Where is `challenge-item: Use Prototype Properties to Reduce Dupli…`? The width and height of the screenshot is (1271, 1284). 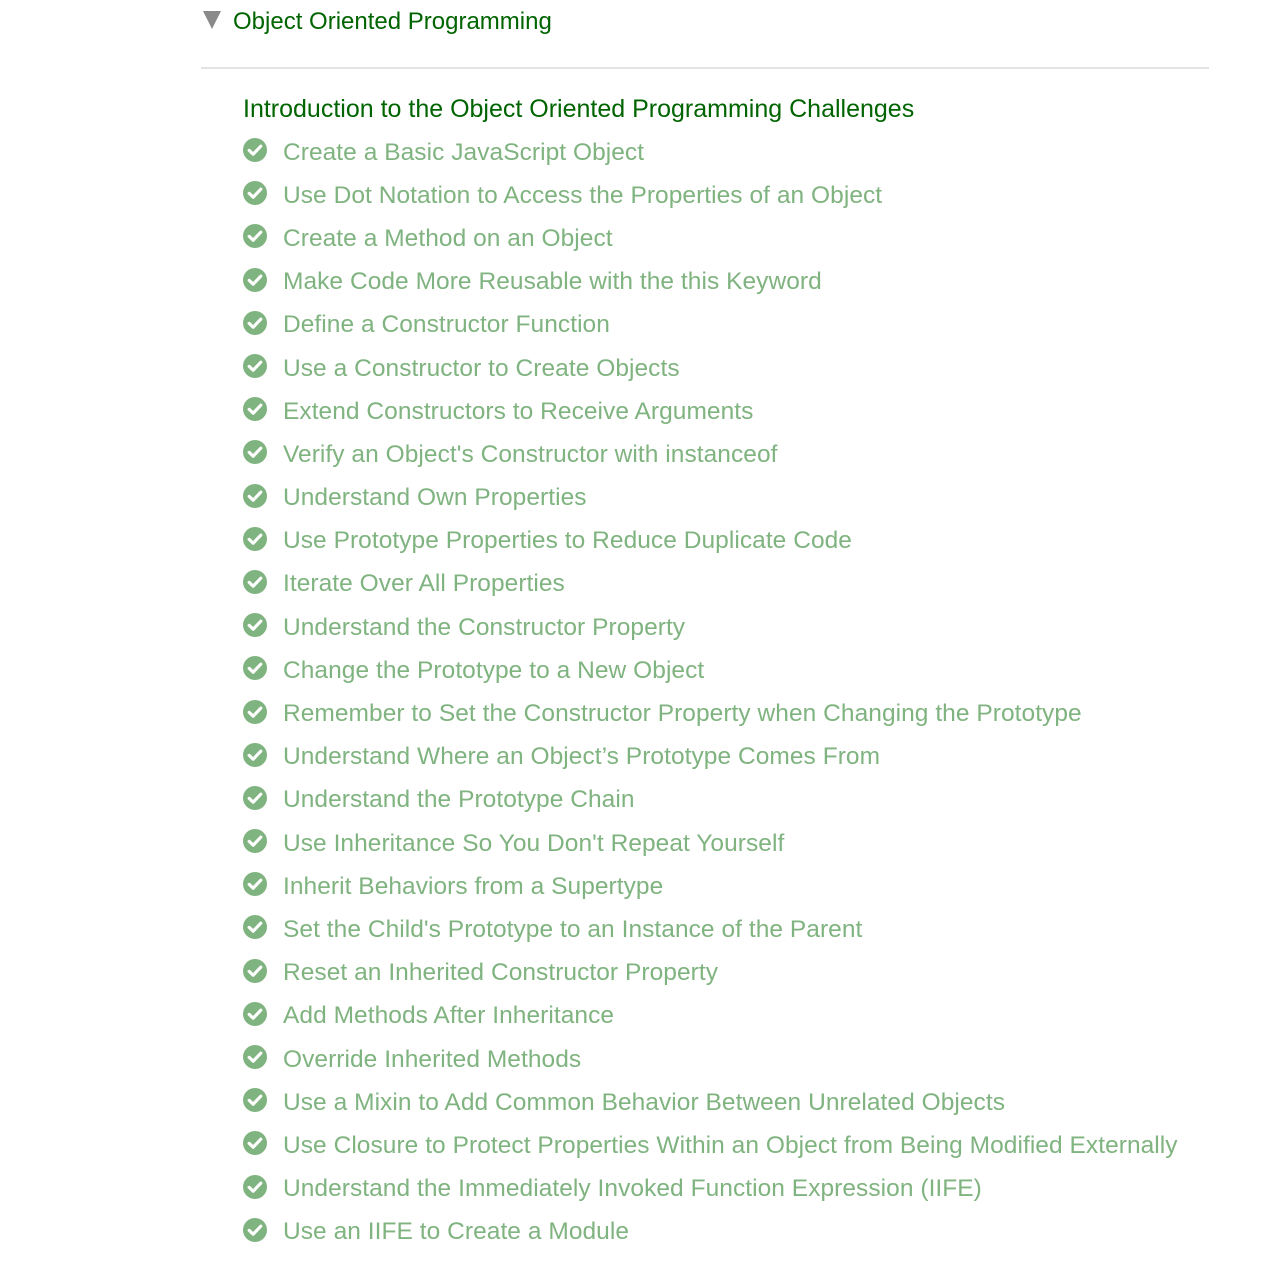
challenge-item: Use Prototype Properties to Reduce Dupli… is located at coordinates (710, 541).